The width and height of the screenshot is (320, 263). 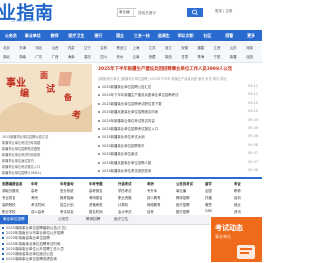 I want to click on news-item: 2025新疆事业单位招聘考试职位表下载 09-10, so click(x=178, y=104).